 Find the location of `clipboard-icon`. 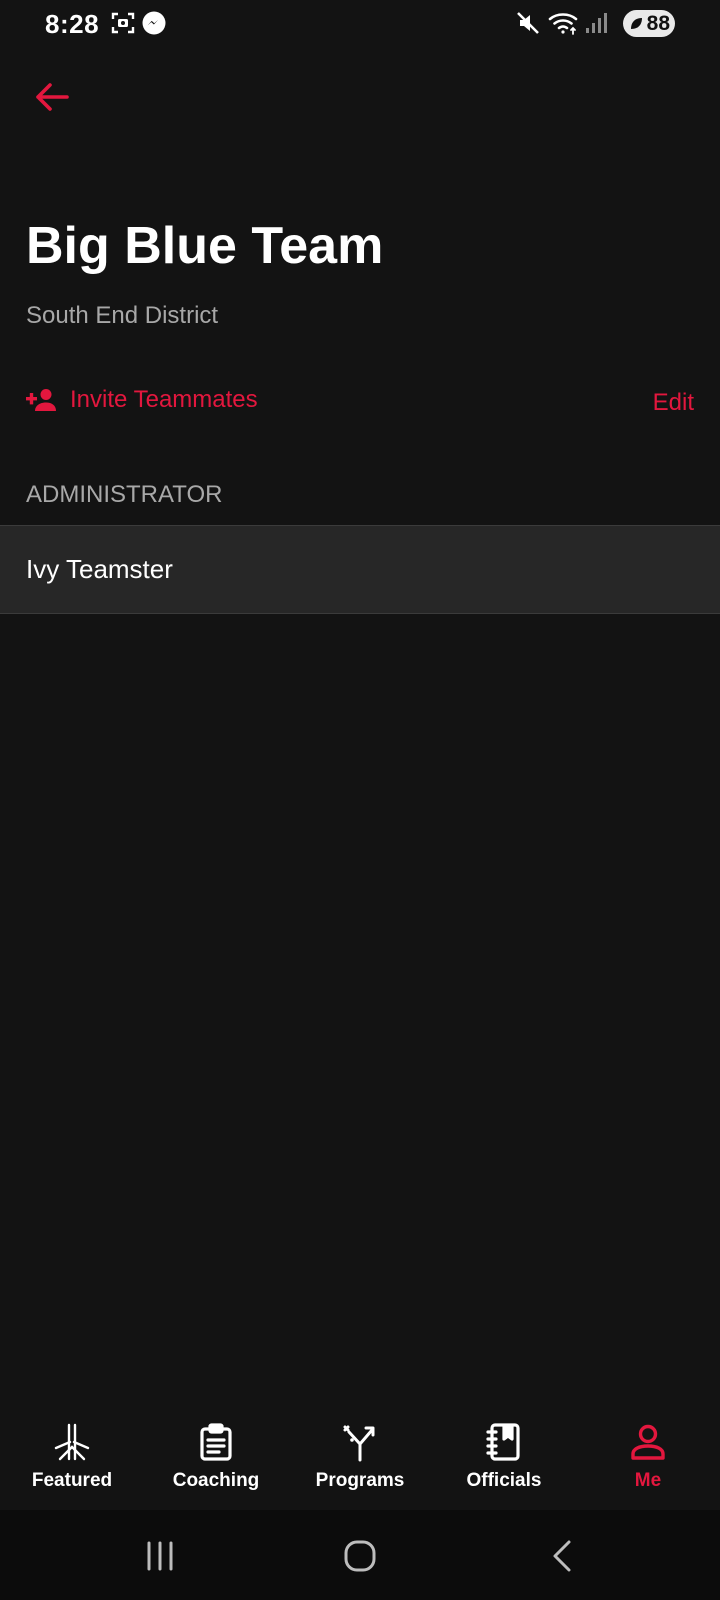

clipboard-icon is located at coordinates (216, 1442).